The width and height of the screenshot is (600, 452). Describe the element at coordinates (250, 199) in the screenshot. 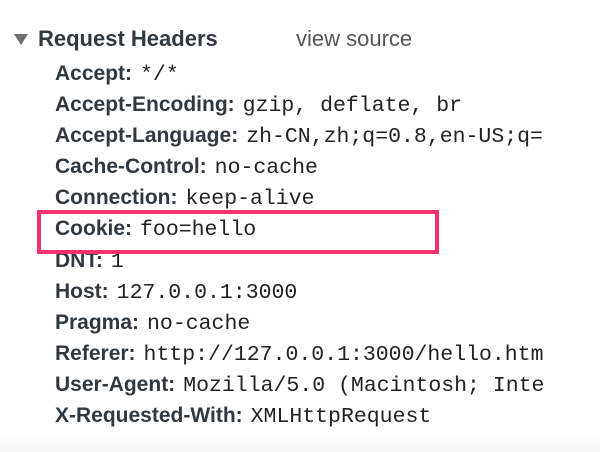

I see `header-value: keep-alive` at that location.